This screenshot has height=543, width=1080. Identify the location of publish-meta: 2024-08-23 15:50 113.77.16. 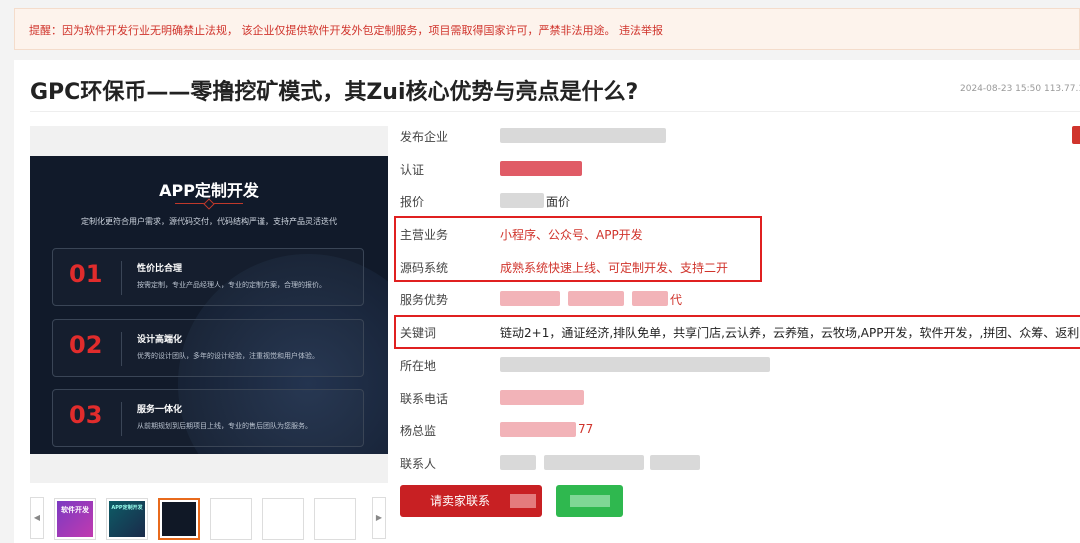
(1020, 89).